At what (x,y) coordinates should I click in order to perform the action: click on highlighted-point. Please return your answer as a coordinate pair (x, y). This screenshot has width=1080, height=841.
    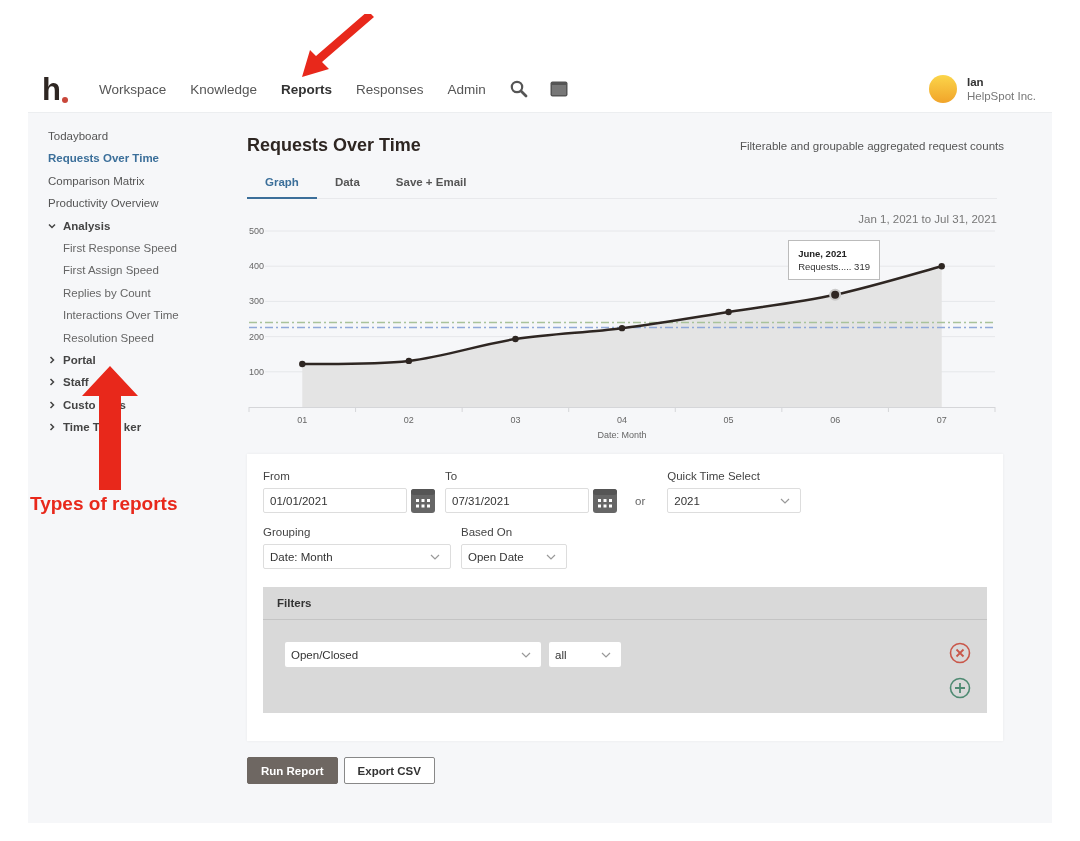
    Looking at the image, I should click on (835, 294).